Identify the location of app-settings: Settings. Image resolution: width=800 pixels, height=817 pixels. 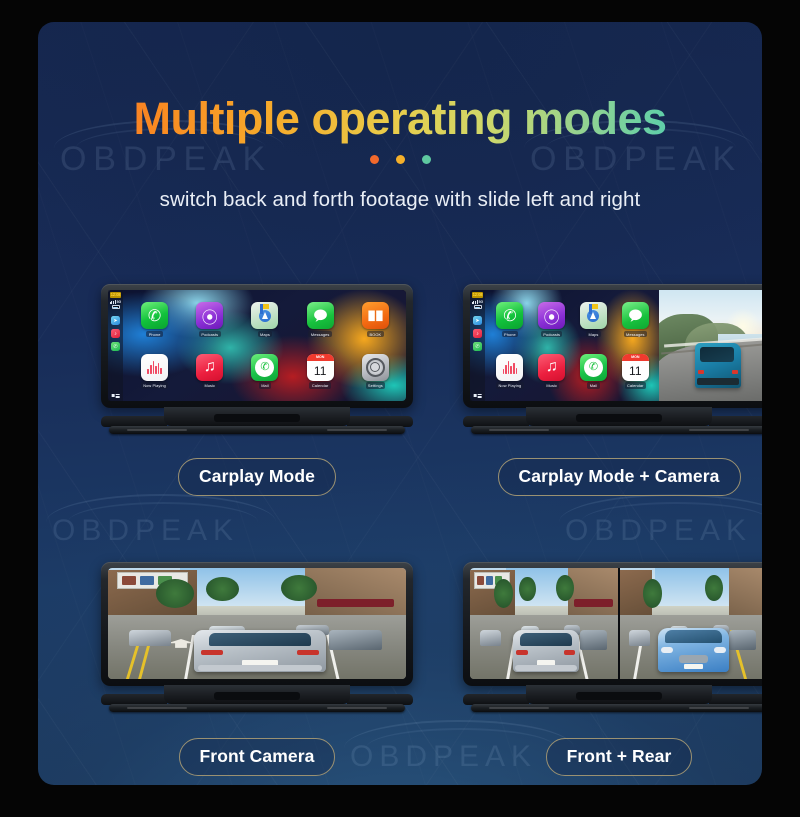
(375, 371).